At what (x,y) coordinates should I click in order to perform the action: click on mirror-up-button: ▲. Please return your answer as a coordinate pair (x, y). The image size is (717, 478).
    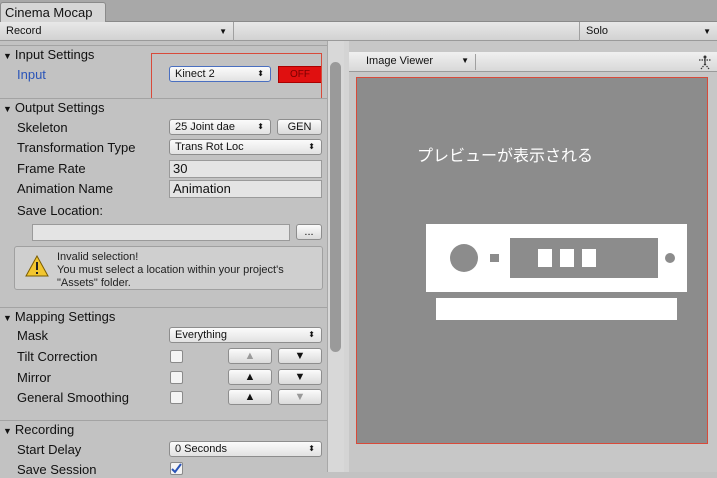
    Looking at the image, I should click on (250, 377).